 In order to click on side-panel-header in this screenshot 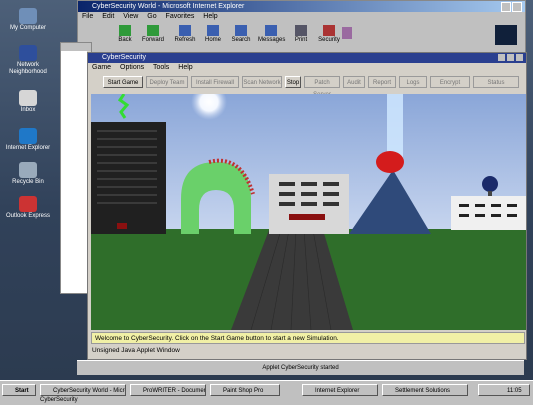, I will do `click(76, 47)`.